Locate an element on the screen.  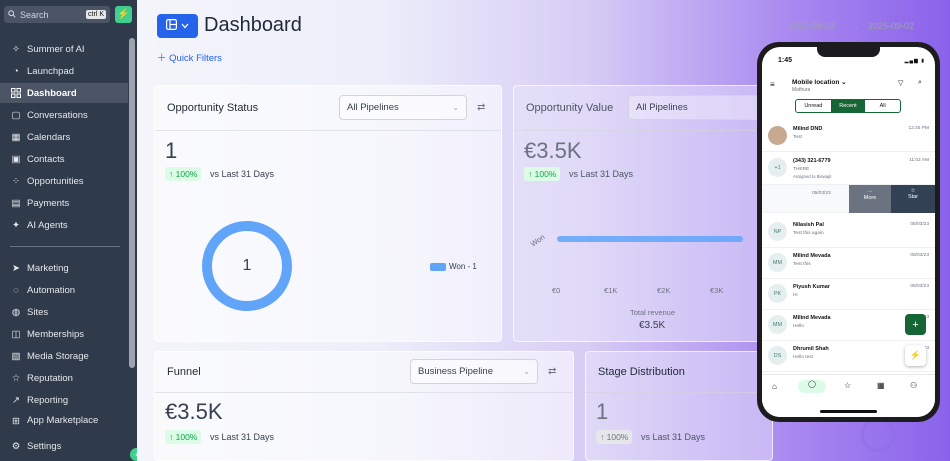
sidebar-item-marketing: ➤ Marketing is located at coordinates (64, 268).